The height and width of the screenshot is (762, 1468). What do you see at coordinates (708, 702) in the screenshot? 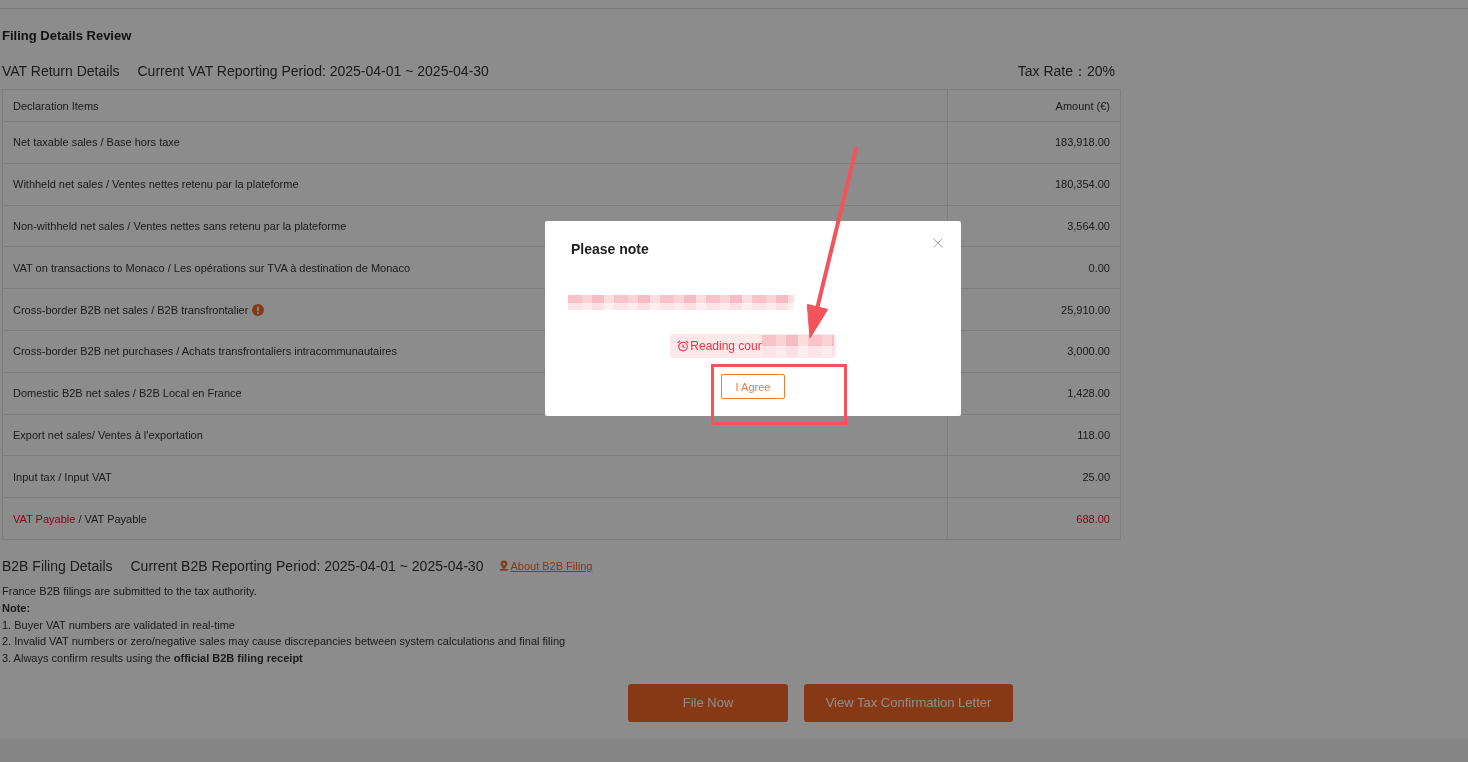
I see `action-button: File Now` at bounding box center [708, 702].